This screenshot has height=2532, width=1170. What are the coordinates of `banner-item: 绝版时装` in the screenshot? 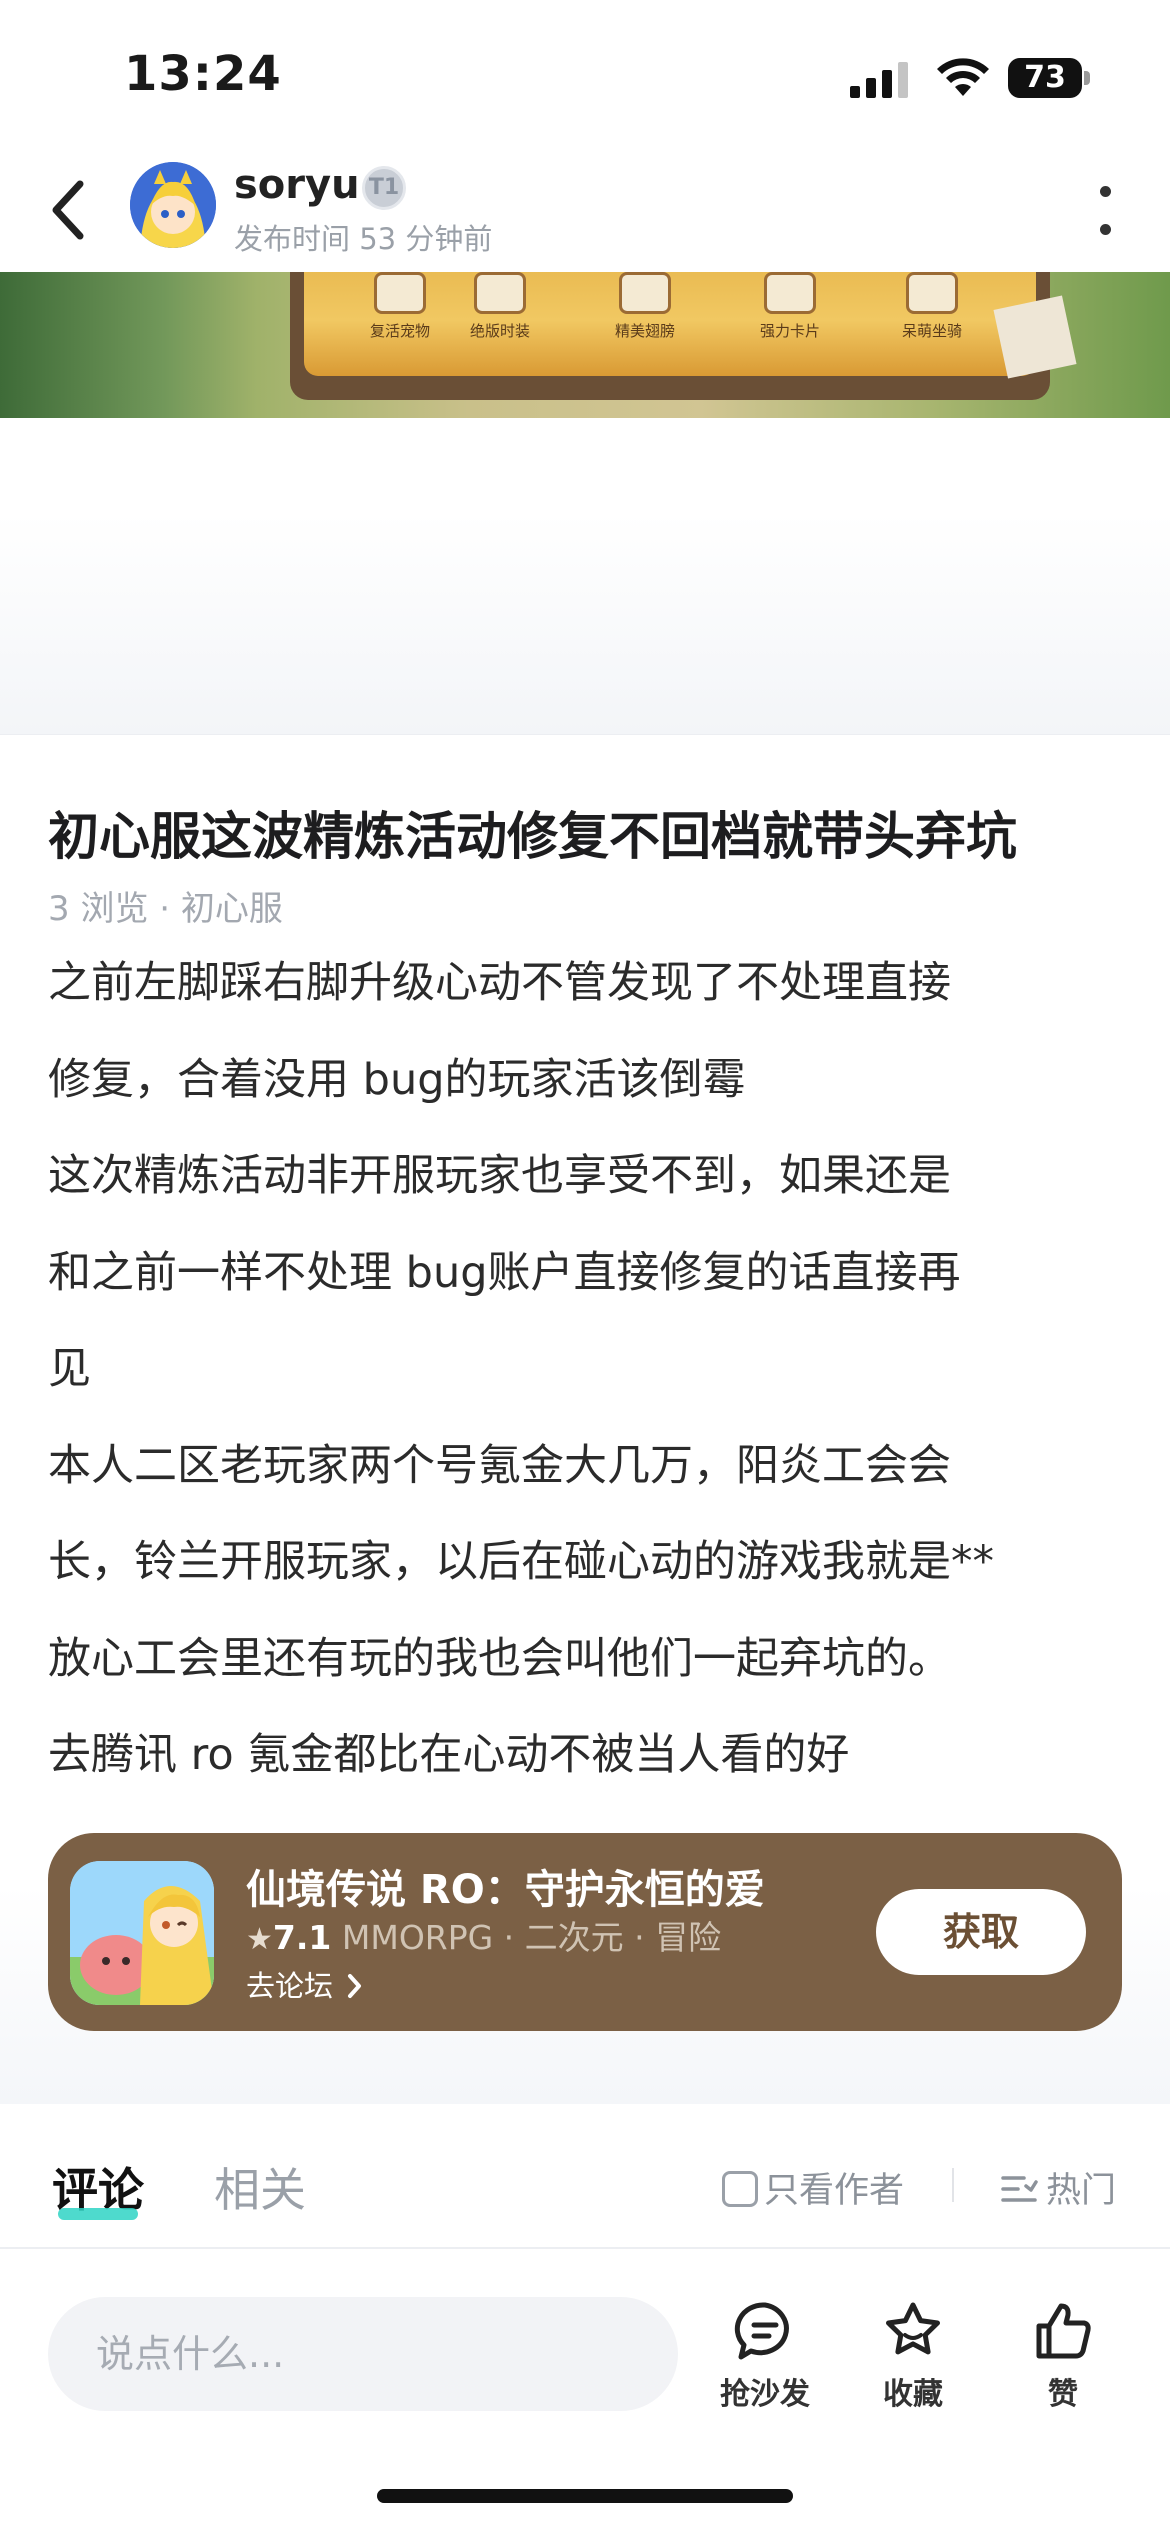 It's located at (500, 316).